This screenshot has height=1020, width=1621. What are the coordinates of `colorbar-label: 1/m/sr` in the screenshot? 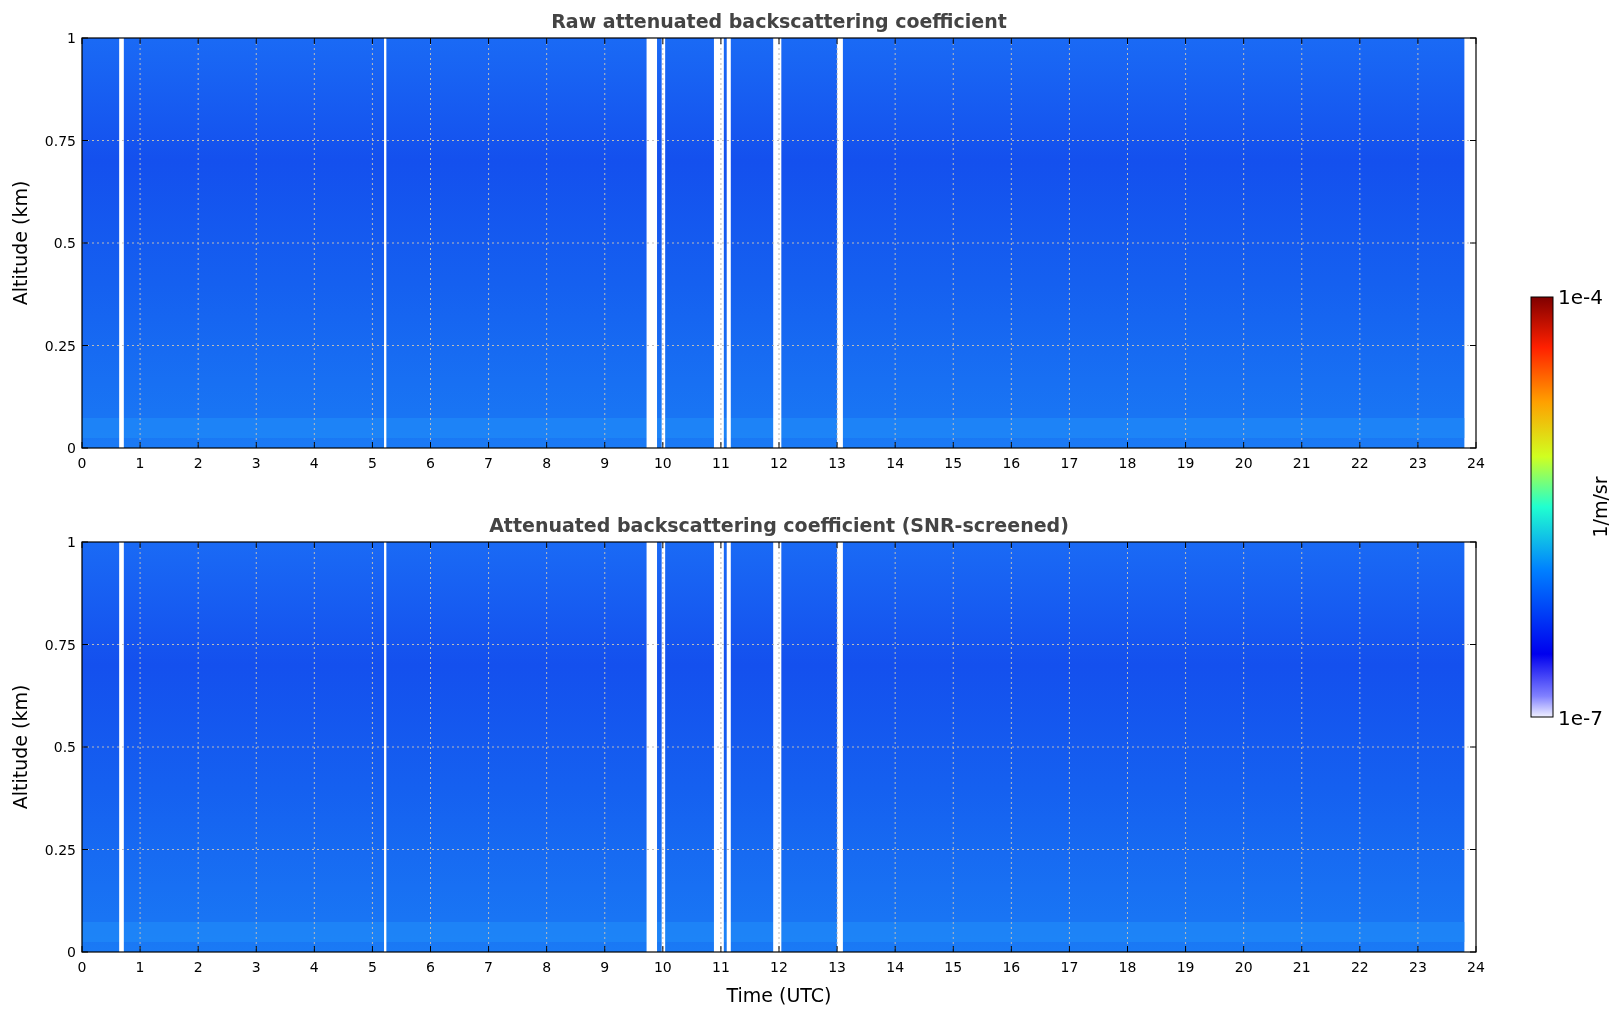 It's located at (1600, 507).